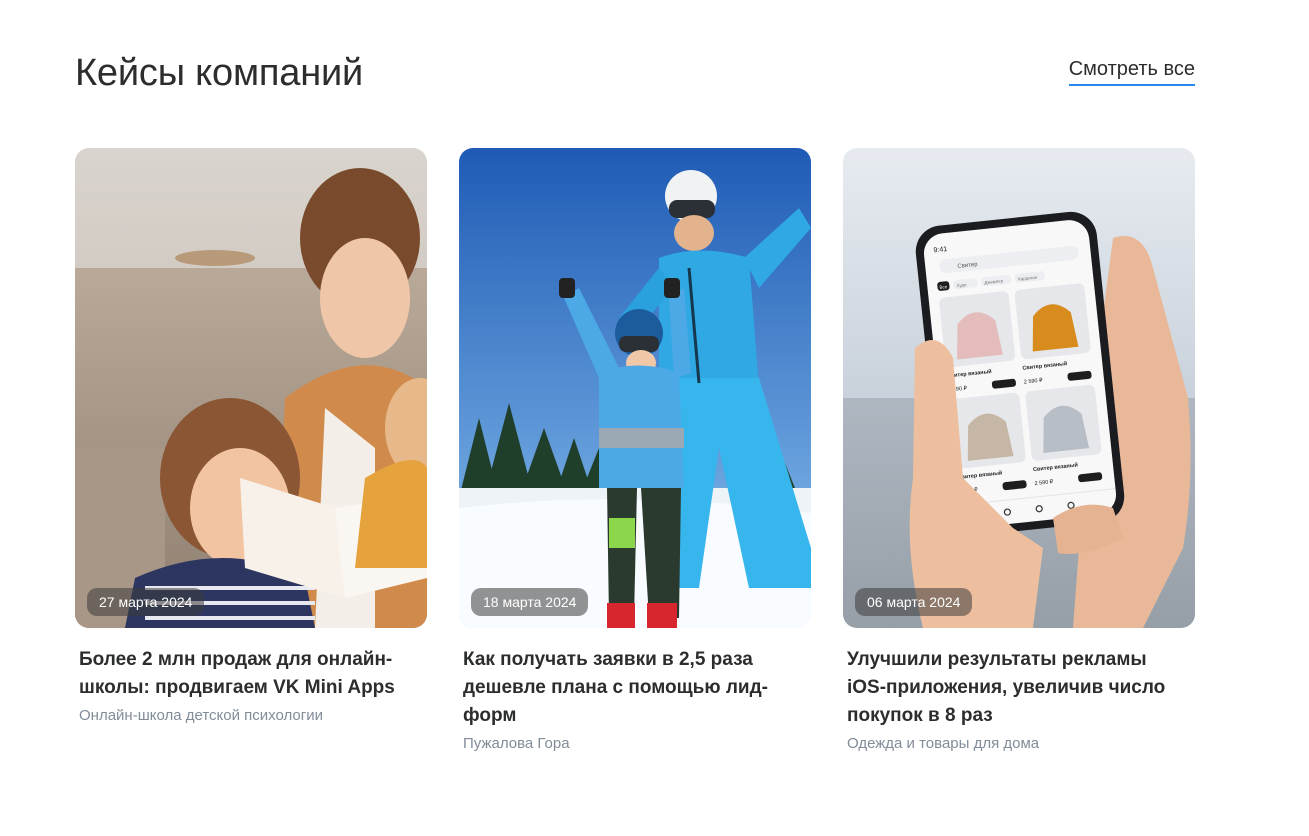 This screenshot has width=1309, height=836. Describe the element at coordinates (201, 715) in the screenshot. I see `case-card-subtitle: Онлайн-школа детской психологии` at that location.